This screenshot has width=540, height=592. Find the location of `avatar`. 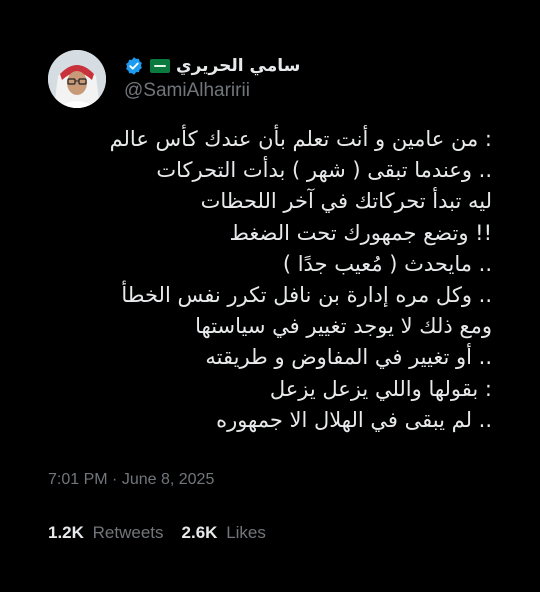

avatar is located at coordinates (77, 79).